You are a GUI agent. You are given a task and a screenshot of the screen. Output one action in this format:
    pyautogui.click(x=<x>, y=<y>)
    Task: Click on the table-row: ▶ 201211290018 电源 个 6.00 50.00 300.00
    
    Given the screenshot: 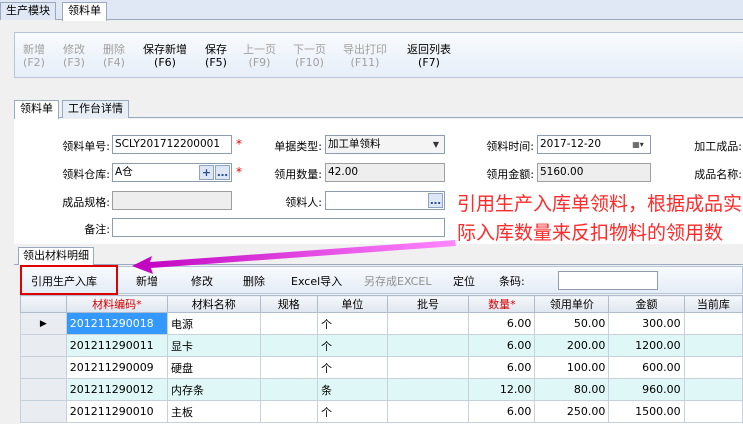 What is the action you would take?
    pyautogui.click(x=381, y=323)
    